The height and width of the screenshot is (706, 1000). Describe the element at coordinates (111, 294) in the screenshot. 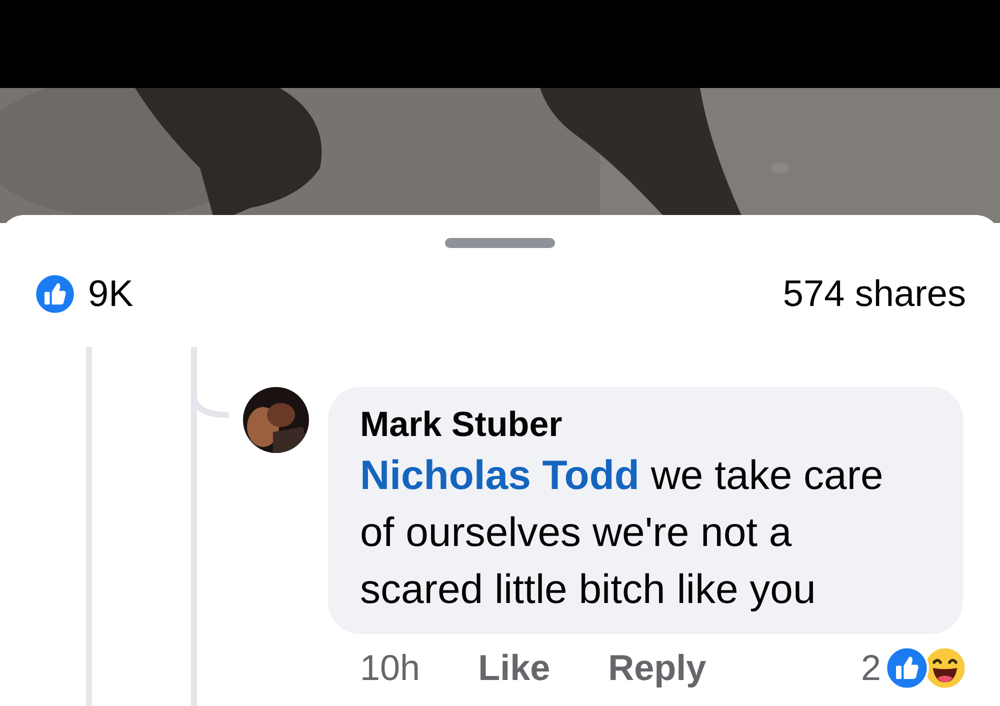

I see `reaction-count: 9K` at that location.